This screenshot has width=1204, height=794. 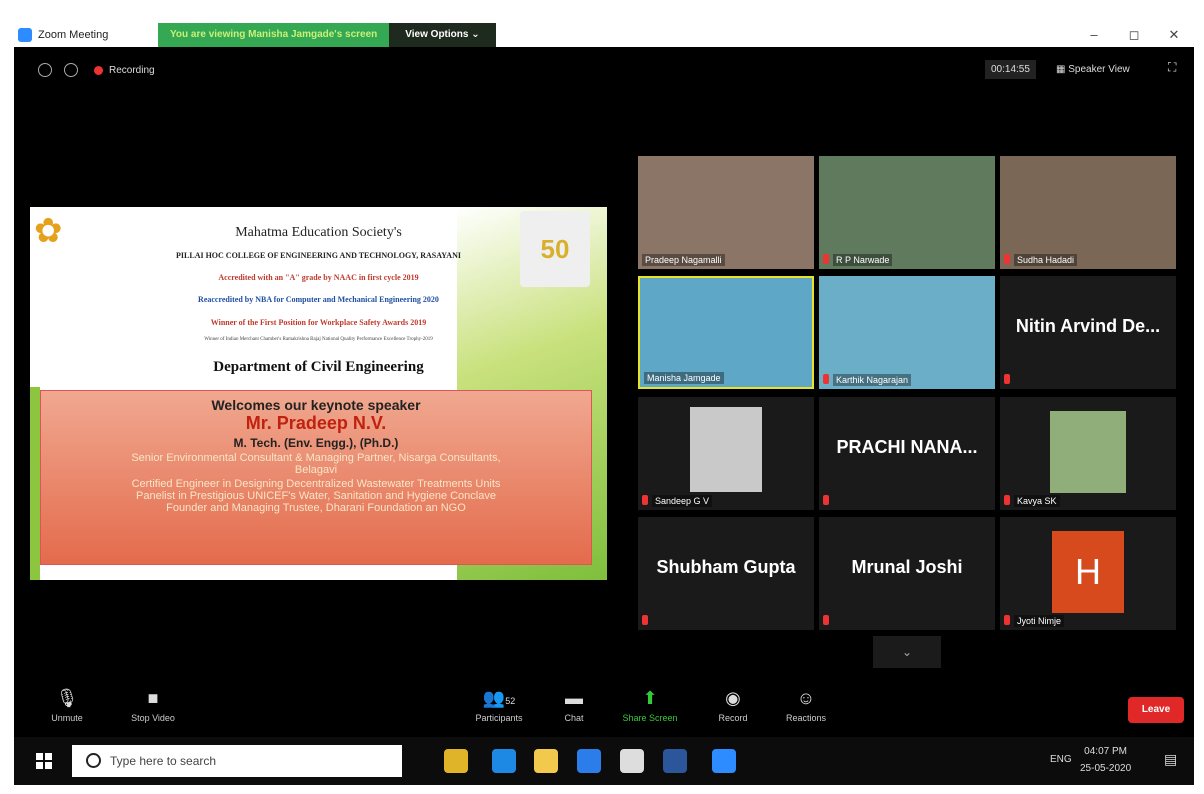 I want to click on participant-name: Kavya SK, so click(x=1037, y=501).